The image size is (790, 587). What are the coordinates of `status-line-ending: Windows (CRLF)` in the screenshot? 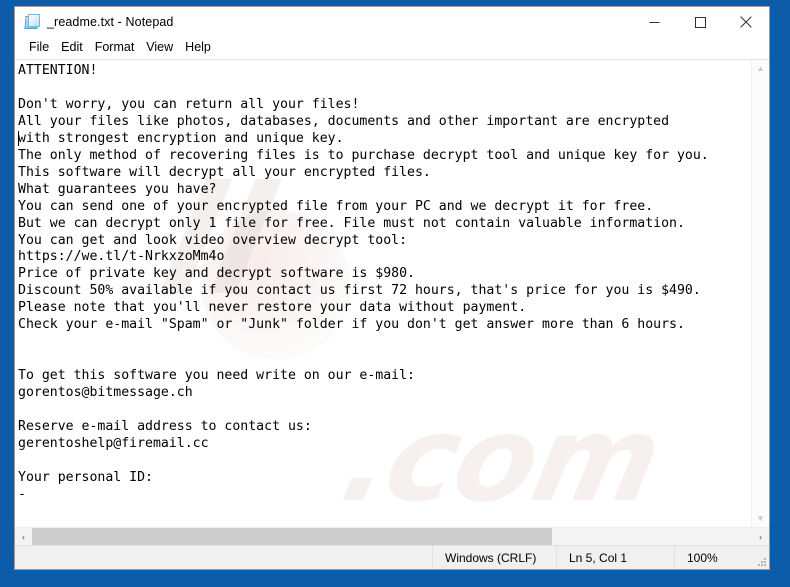 It's located at (494, 557).